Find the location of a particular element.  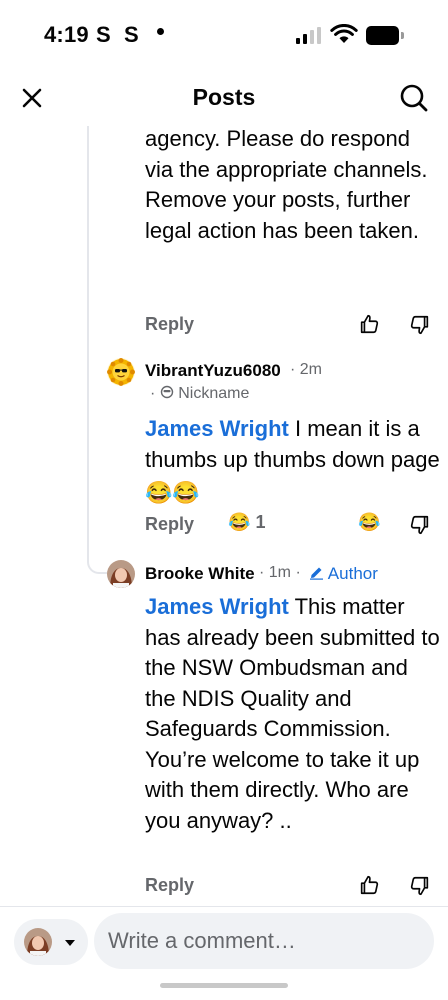

cellular-signal-icon is located at coordinates (309, 35).